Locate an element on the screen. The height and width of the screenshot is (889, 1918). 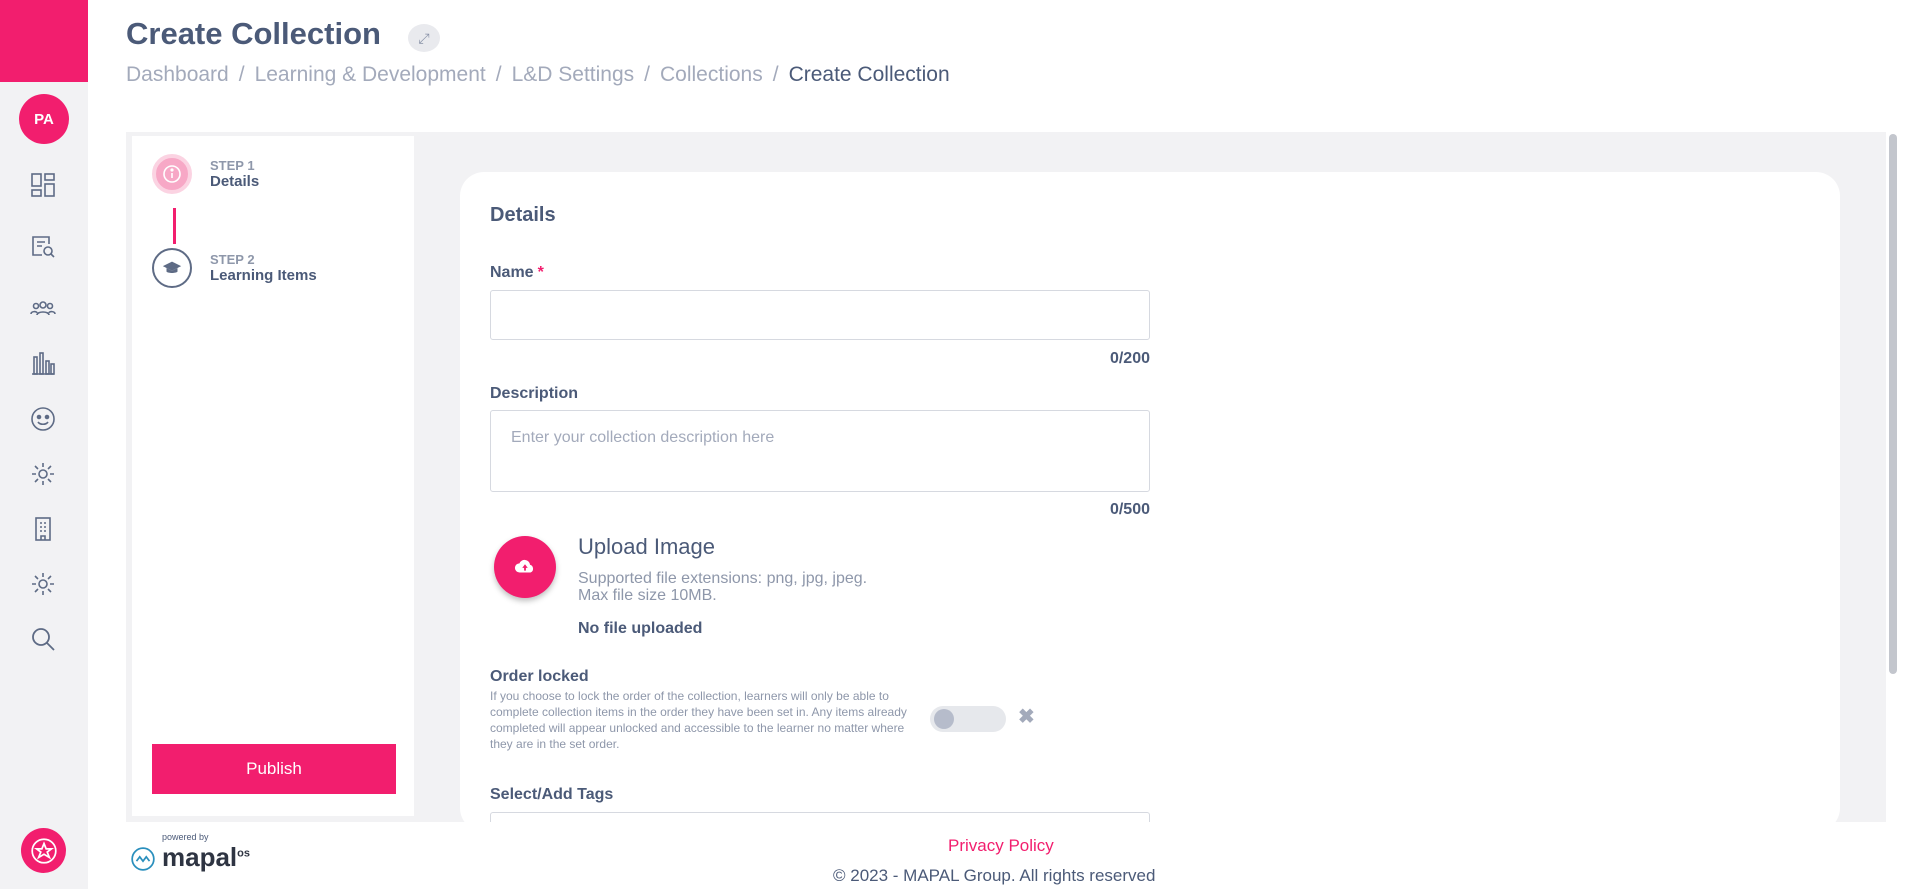
building-icon is located at coordinates (43, 529).